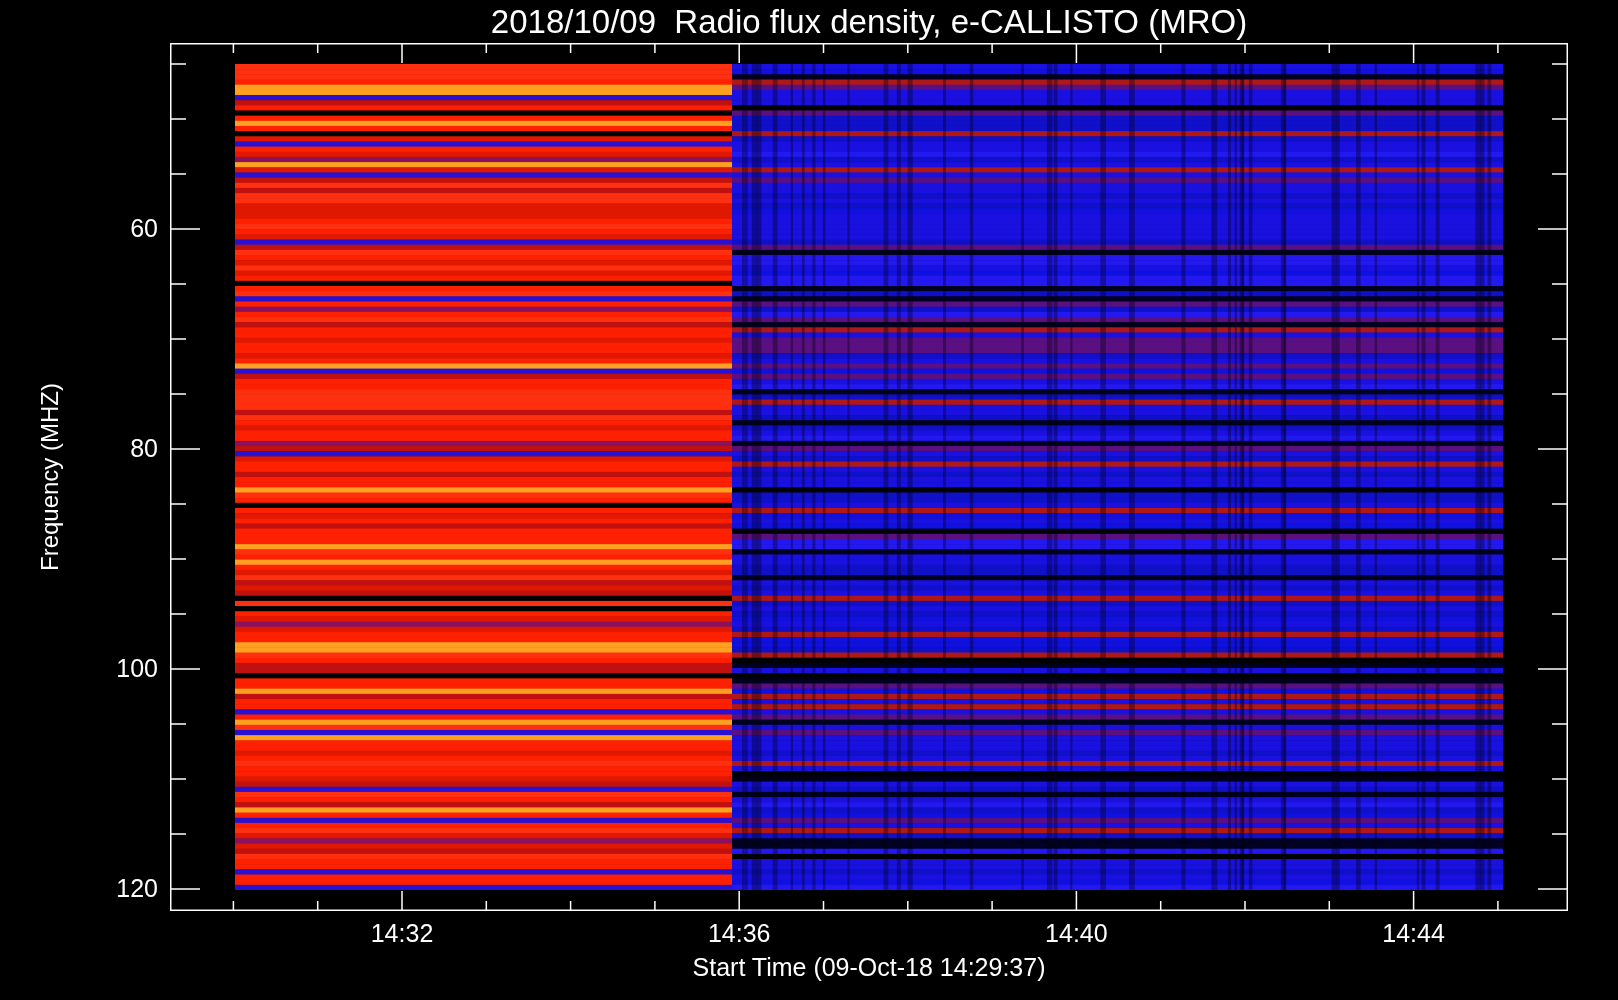 The height and width of the screenshot is (1000, 1618). Describe the element at coordinates (1076, 933) in the screenshot. I see `x-tick-label: 14:40` at that location.